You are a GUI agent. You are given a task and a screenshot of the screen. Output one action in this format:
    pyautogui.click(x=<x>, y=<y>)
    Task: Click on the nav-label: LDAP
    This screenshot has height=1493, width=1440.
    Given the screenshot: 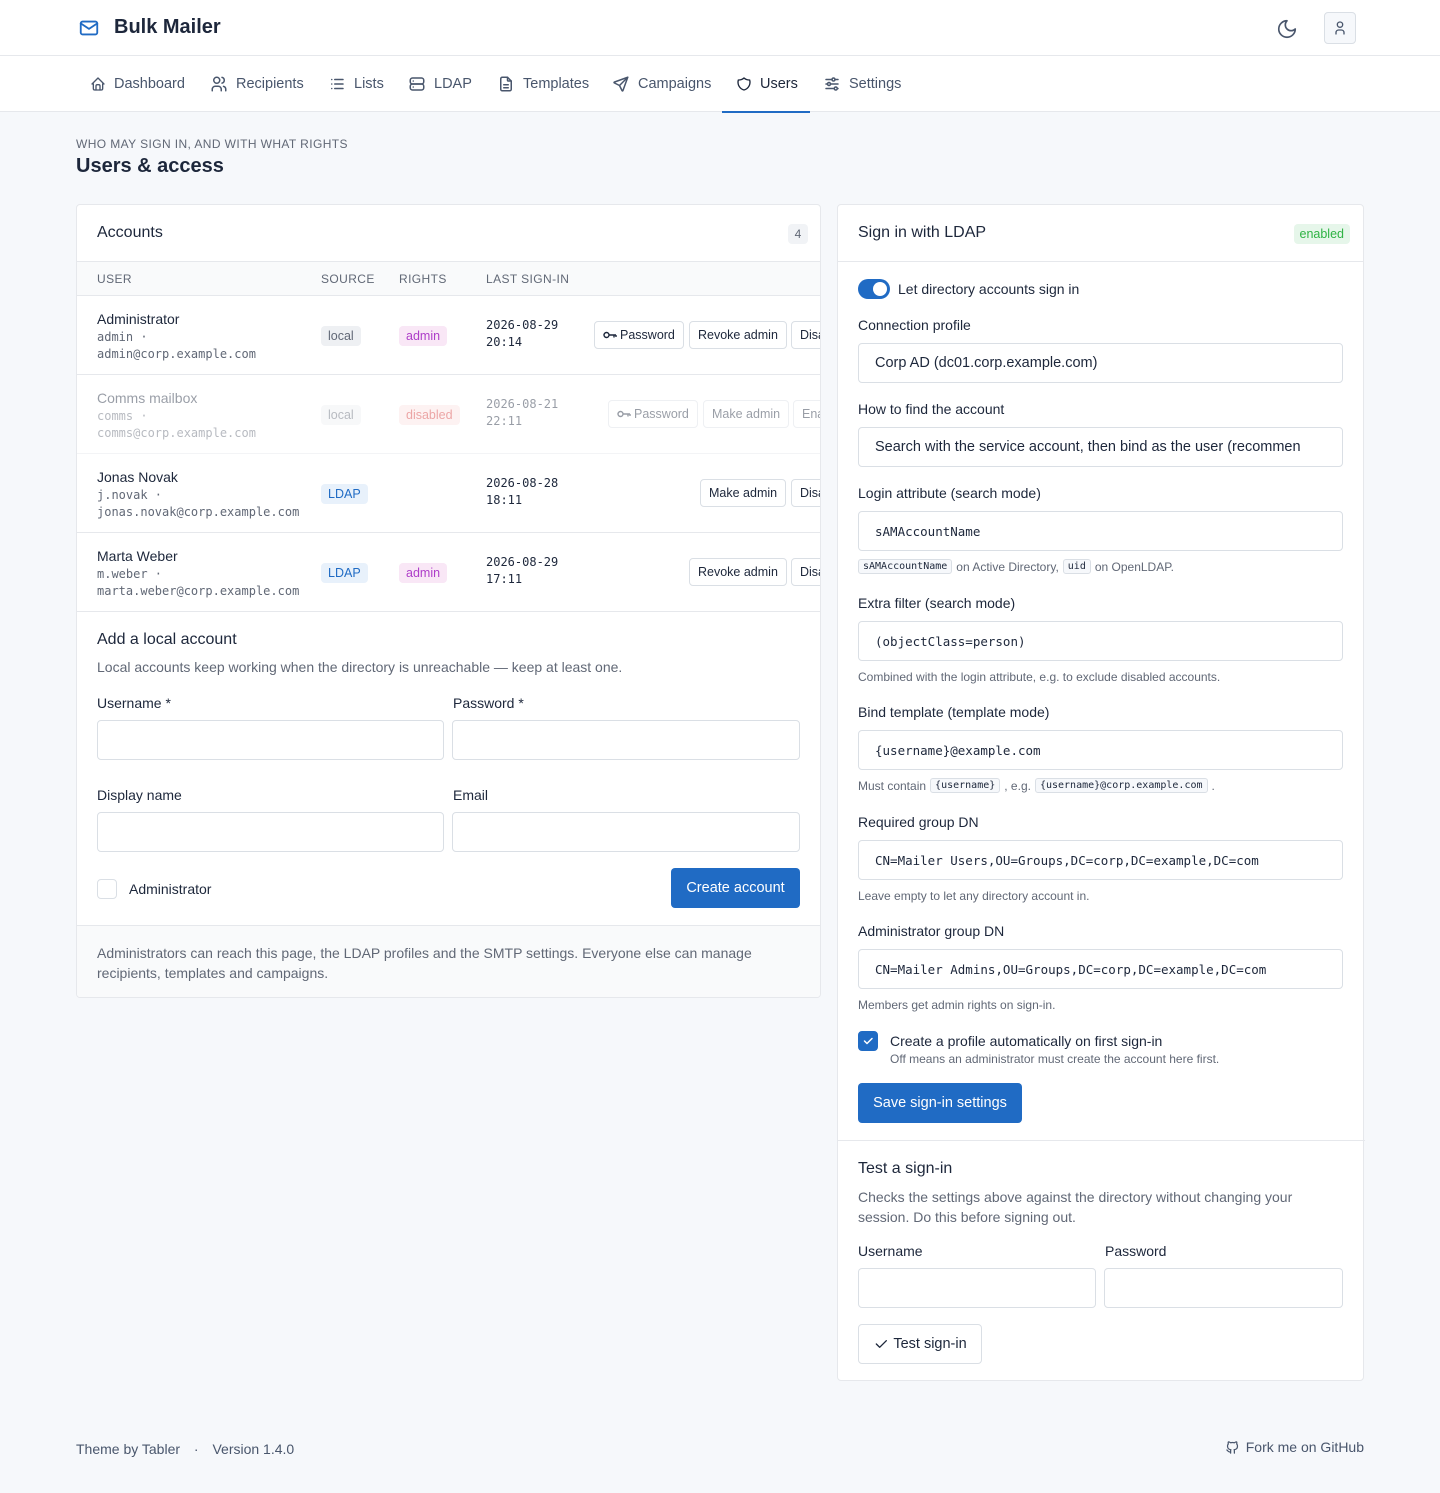 What is the action you would take?
    pyautogui.click(x=453, y=84)
    